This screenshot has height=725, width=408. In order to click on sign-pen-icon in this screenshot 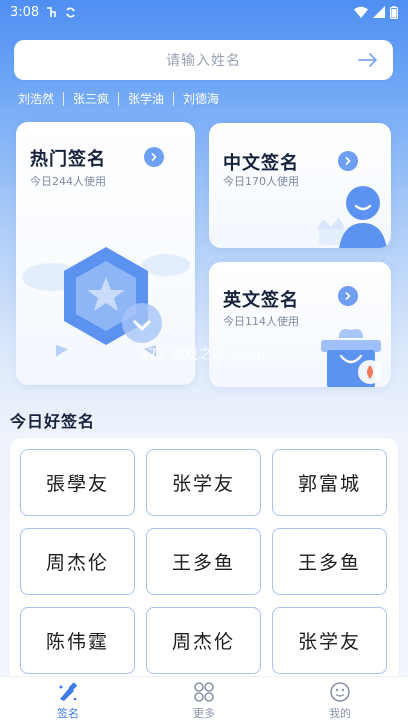, I will do `click(68, 691)`.